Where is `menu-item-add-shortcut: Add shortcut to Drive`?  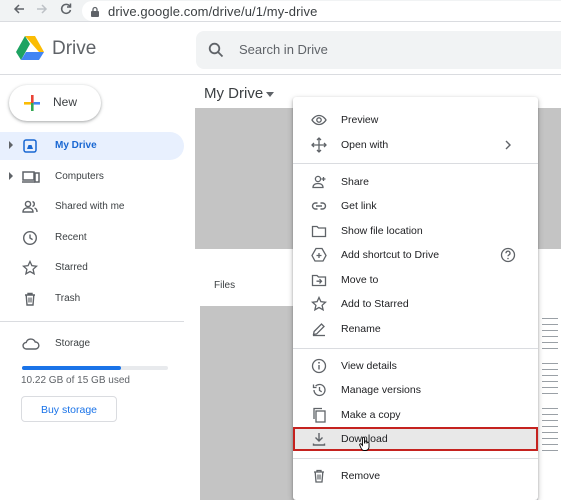
menu-item-add-shortcut: Add shortcut to Drive is located at coordinates (415, 255).